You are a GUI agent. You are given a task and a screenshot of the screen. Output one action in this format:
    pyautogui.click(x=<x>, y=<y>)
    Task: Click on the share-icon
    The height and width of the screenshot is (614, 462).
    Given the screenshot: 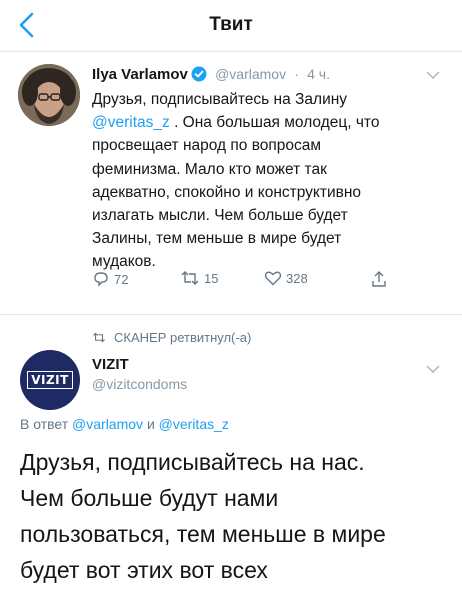 What is the action you would take?
    pyautogui.click(x=379, y=279)
    